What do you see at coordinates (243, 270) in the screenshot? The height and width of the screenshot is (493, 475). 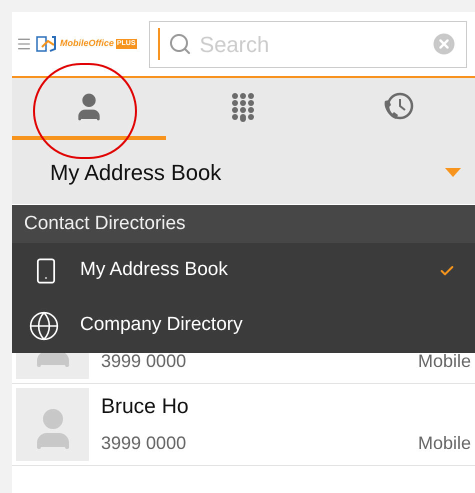 I see `menu-item: My Address Book` at bounding box center [243, 270].